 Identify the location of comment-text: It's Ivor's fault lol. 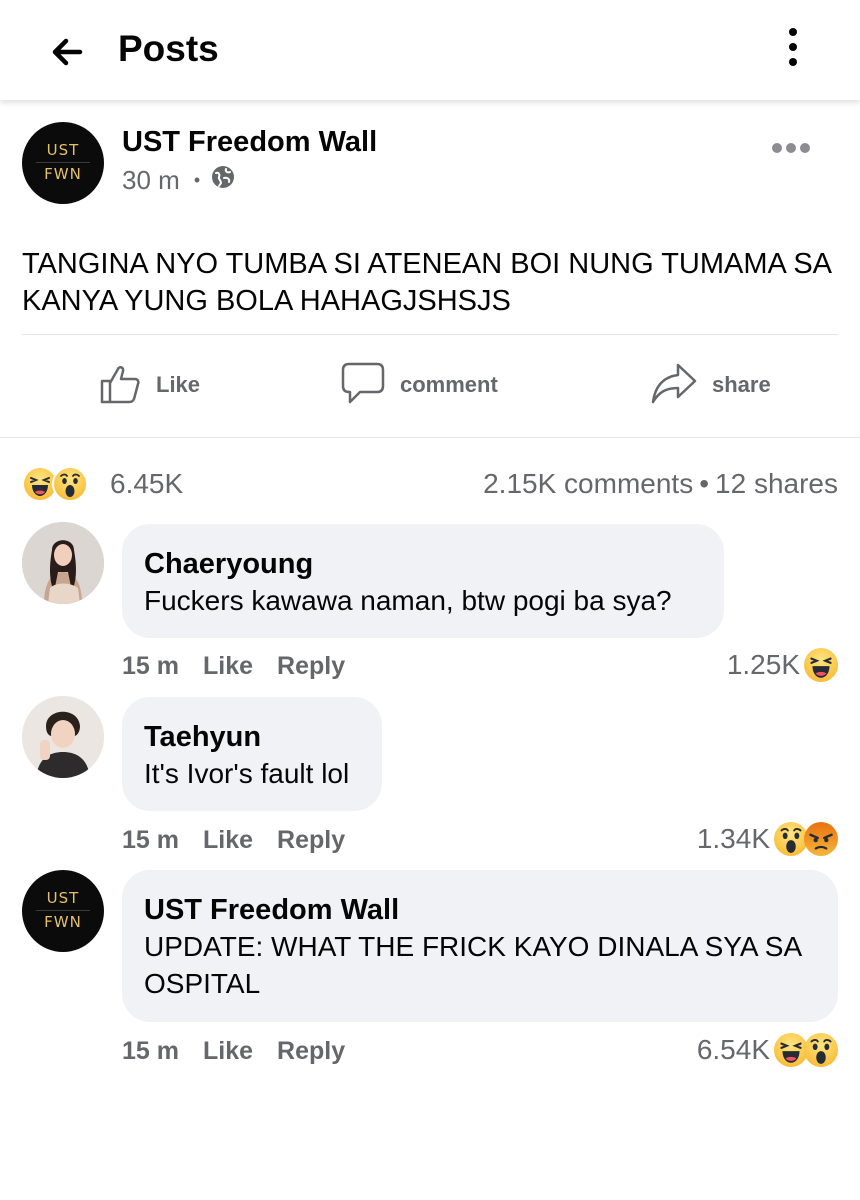
(247, 773).